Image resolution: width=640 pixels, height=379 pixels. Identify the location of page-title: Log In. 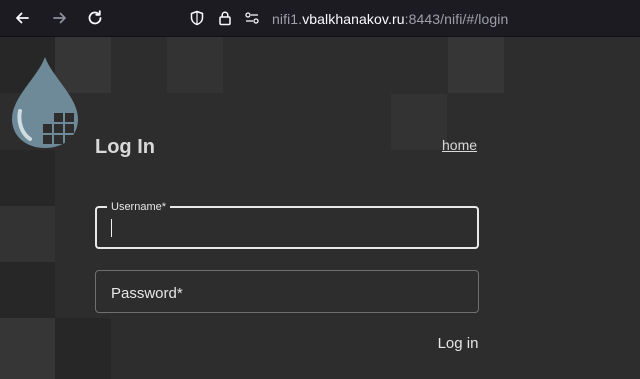
(125, 147).